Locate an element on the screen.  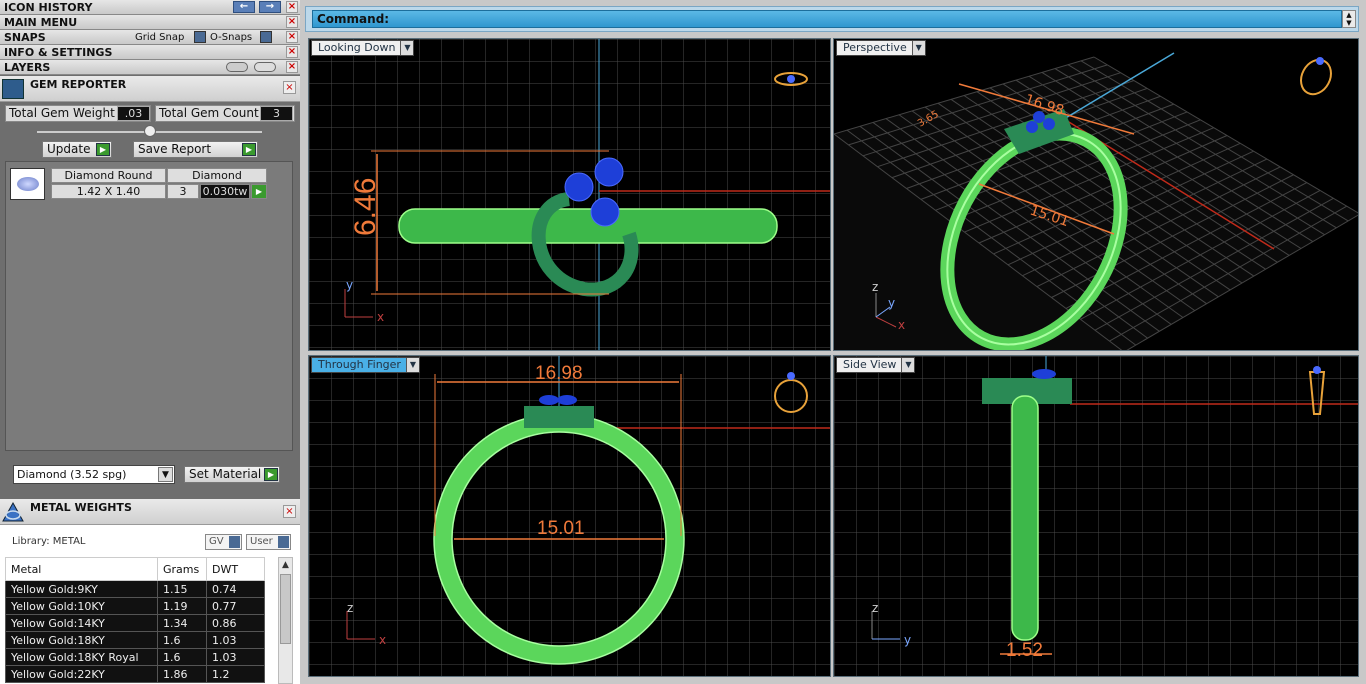
viewport-tab-looking-down: Looking Down ▼ is located at coordinates (363, 48).